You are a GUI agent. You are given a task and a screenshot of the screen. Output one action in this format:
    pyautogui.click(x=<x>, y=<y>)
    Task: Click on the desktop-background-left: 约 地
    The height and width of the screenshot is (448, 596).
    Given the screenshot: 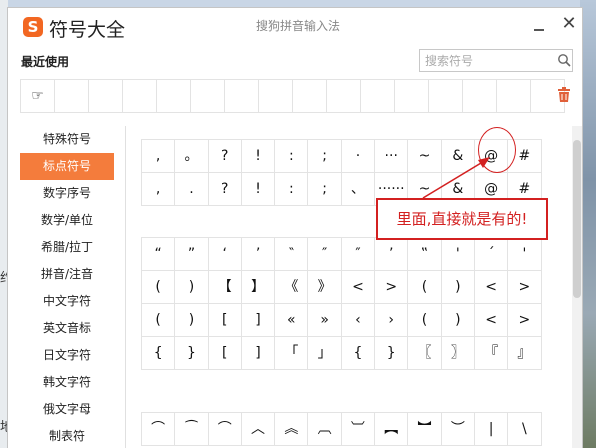 What is the action you would take?
    pyautogui.click(x=6, y=224)
    